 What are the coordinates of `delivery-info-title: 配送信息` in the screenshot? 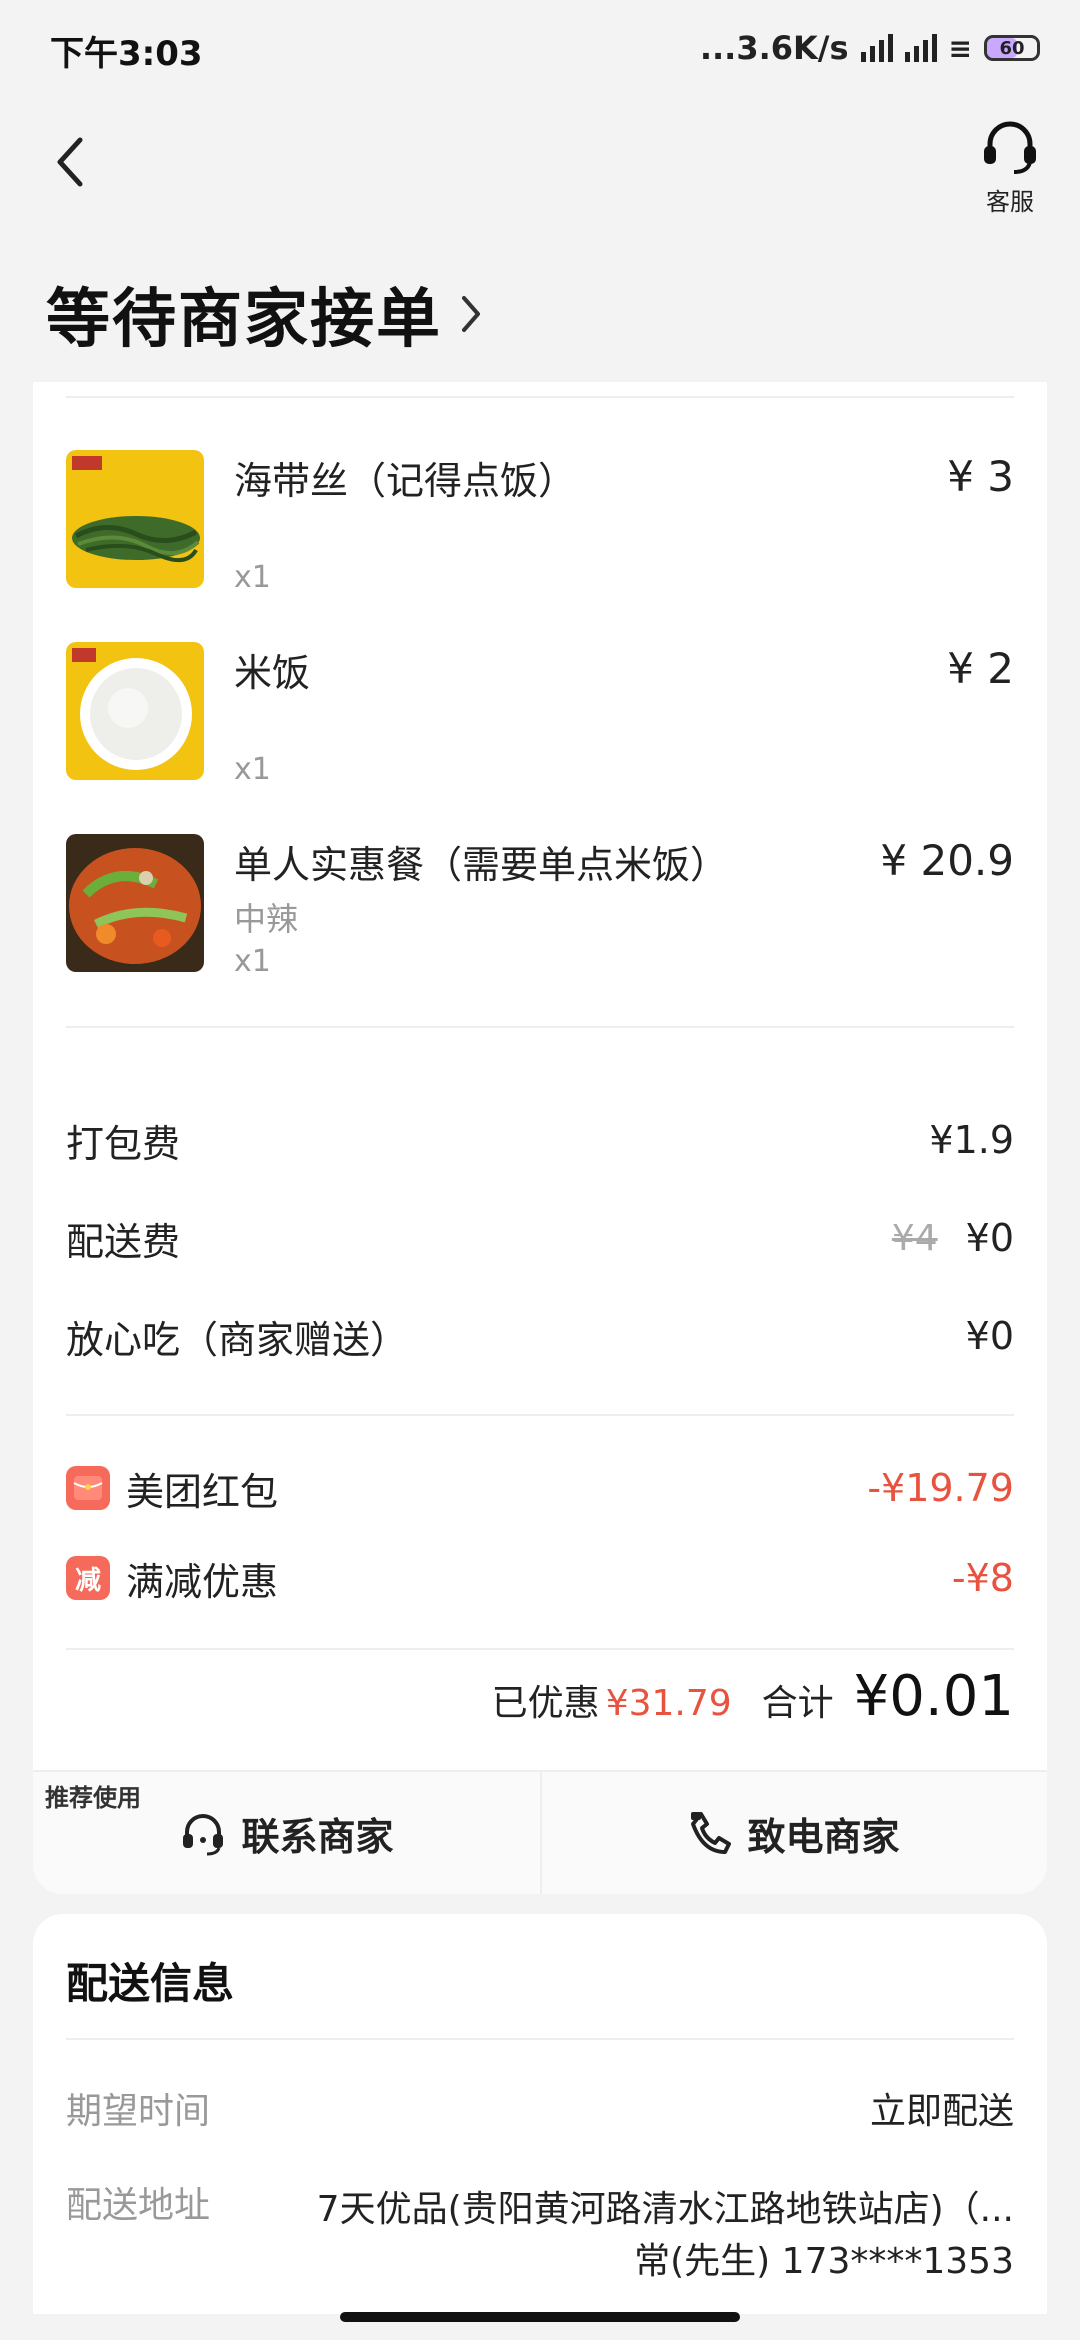 It's located at (150, 1983).